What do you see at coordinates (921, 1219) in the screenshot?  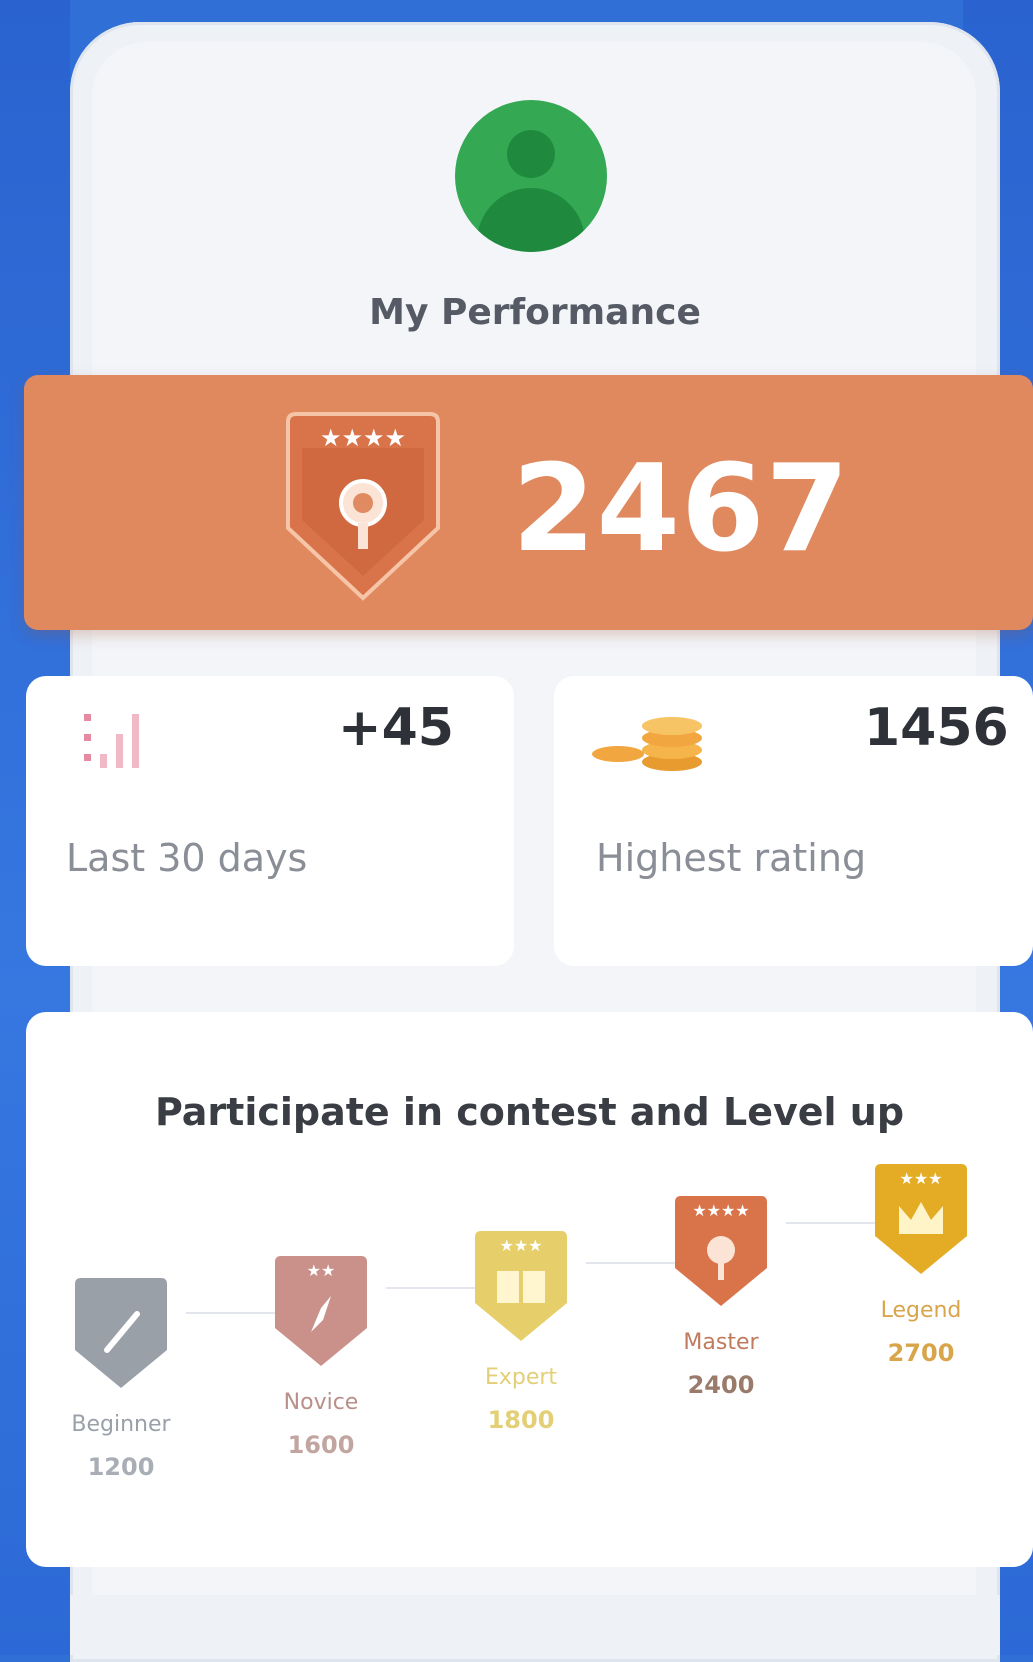 I see `crown-icon: ★★★` at bounding box center [921, 1219].